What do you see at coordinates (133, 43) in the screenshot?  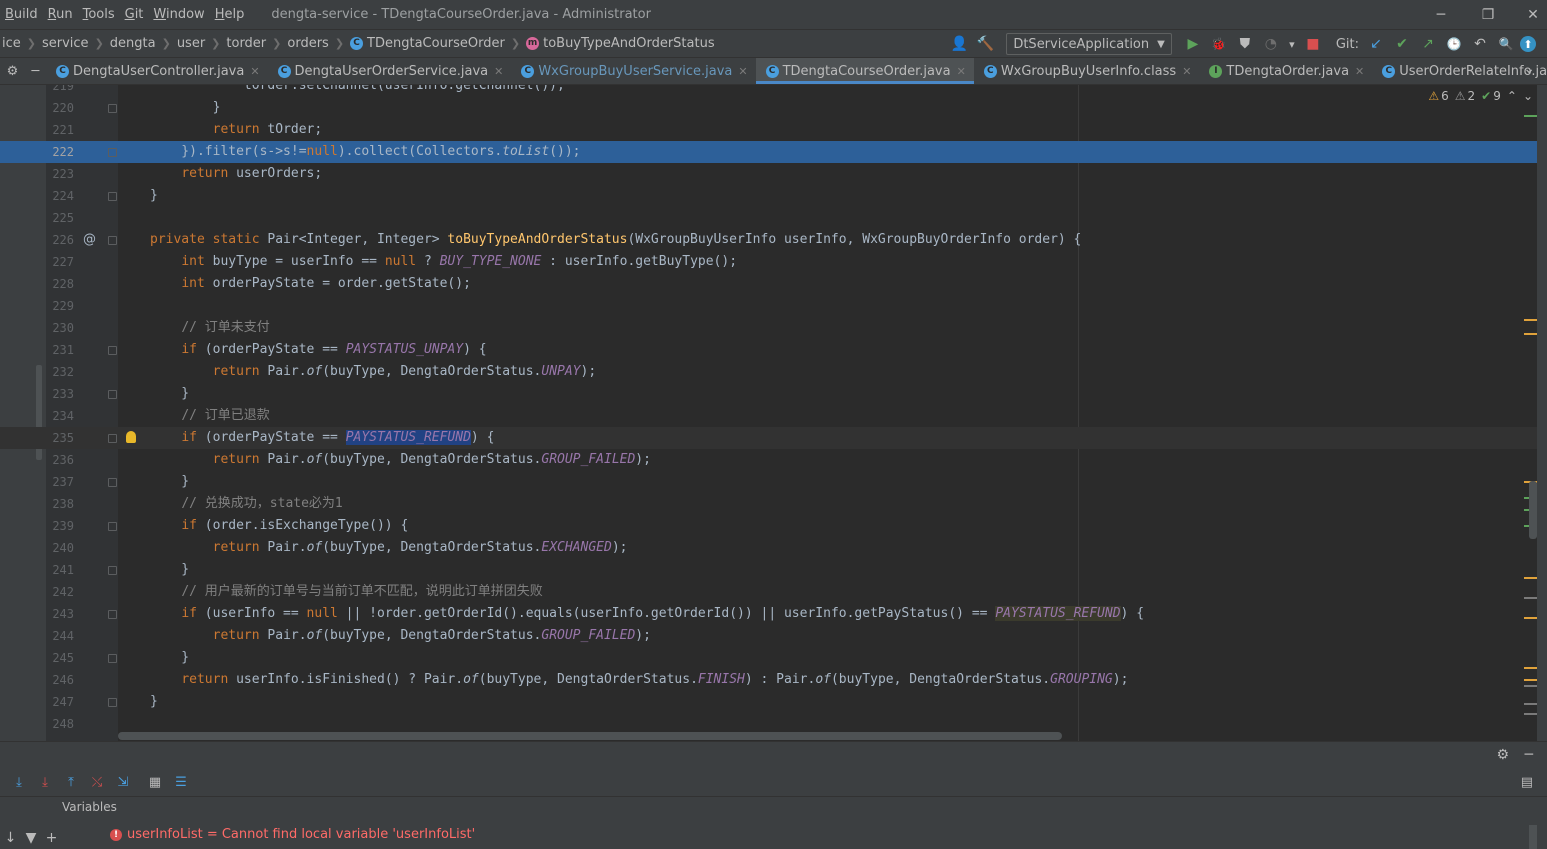 I see `breadcrumb-item: dengta` at bounding box center [133, 43].